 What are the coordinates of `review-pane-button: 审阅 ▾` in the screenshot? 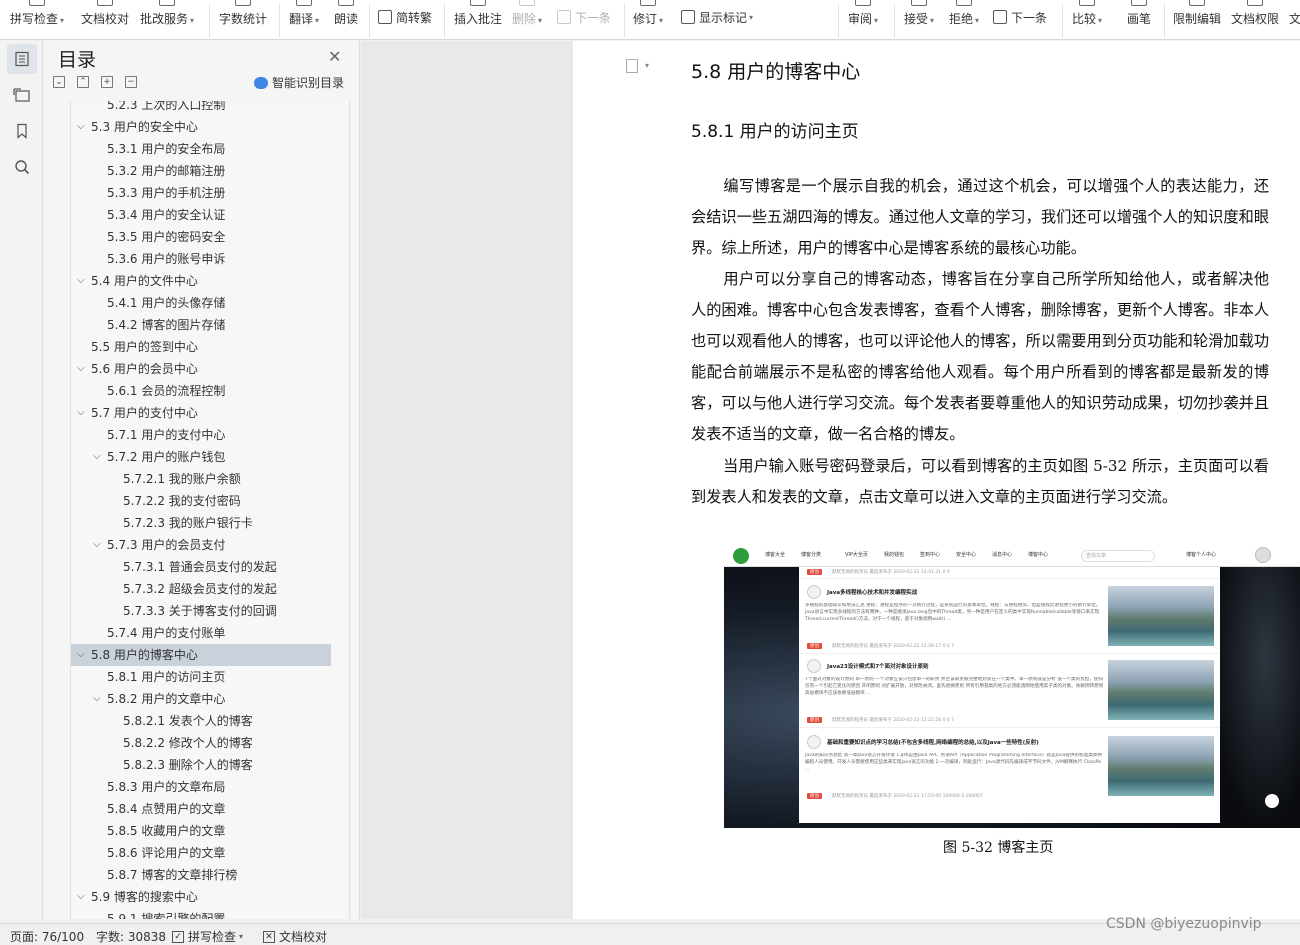 It's located at (863, 19).